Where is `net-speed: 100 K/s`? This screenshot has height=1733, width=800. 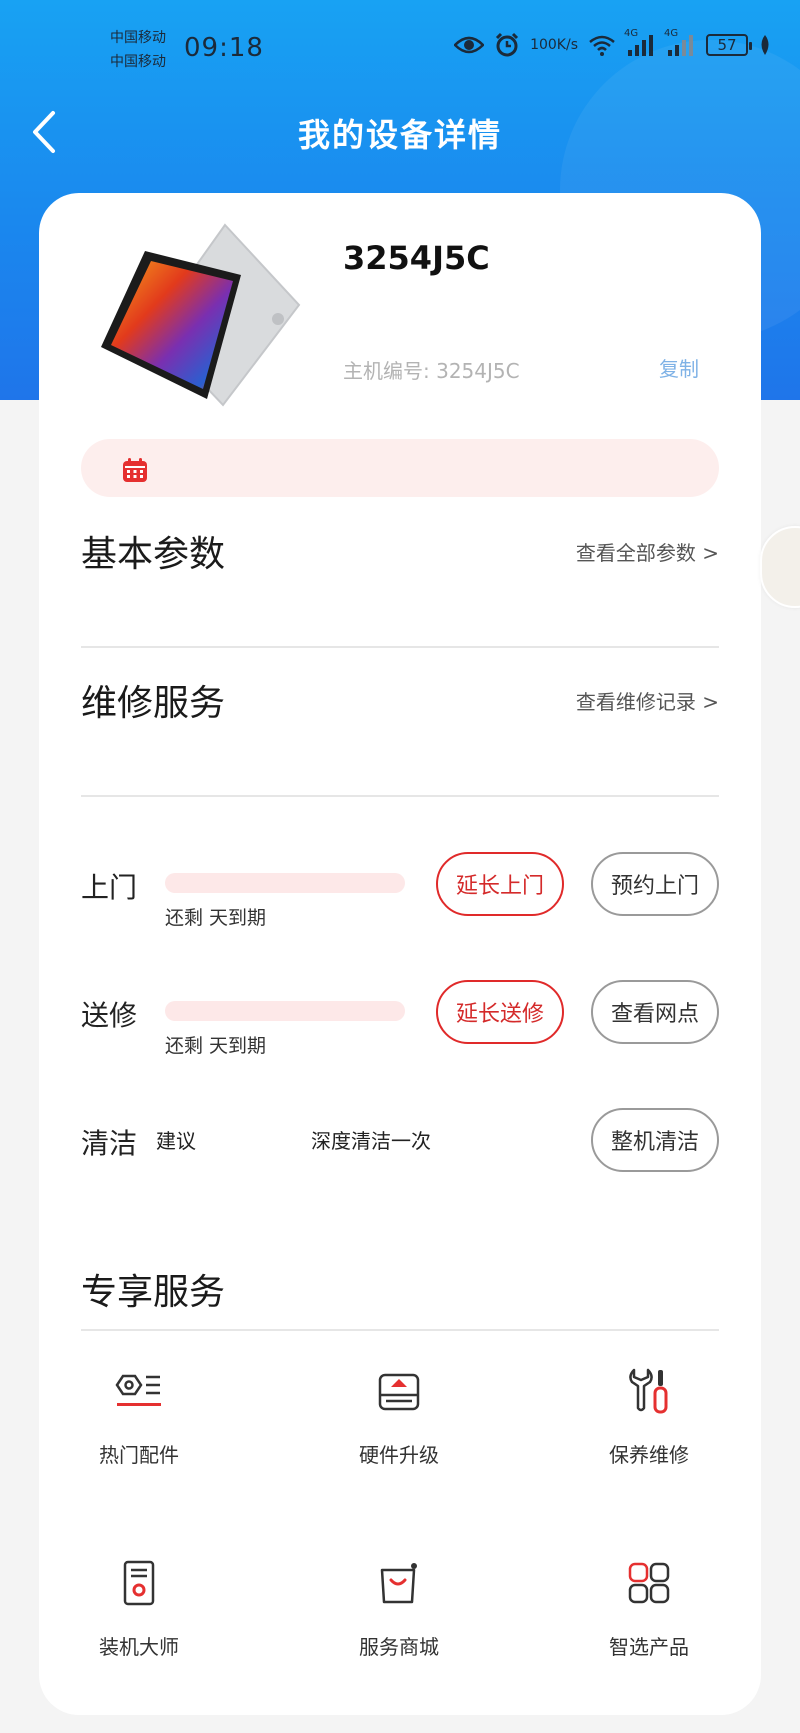 net-speed: 100 K/s is located at coordinates (554, 45).